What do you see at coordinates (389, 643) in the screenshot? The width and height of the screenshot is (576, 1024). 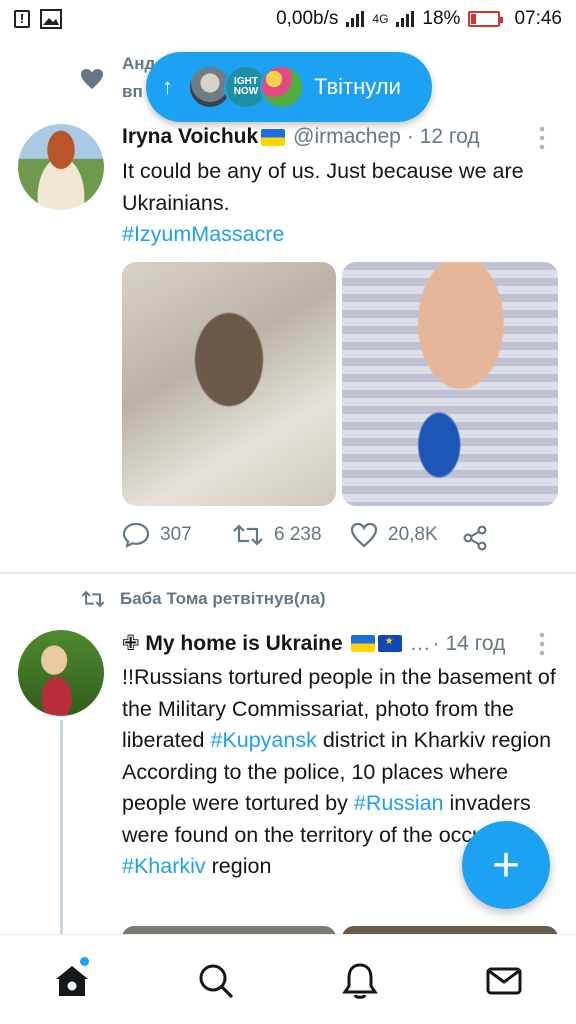 I see `eu-flag-icon` at bounding box center [389, 643].